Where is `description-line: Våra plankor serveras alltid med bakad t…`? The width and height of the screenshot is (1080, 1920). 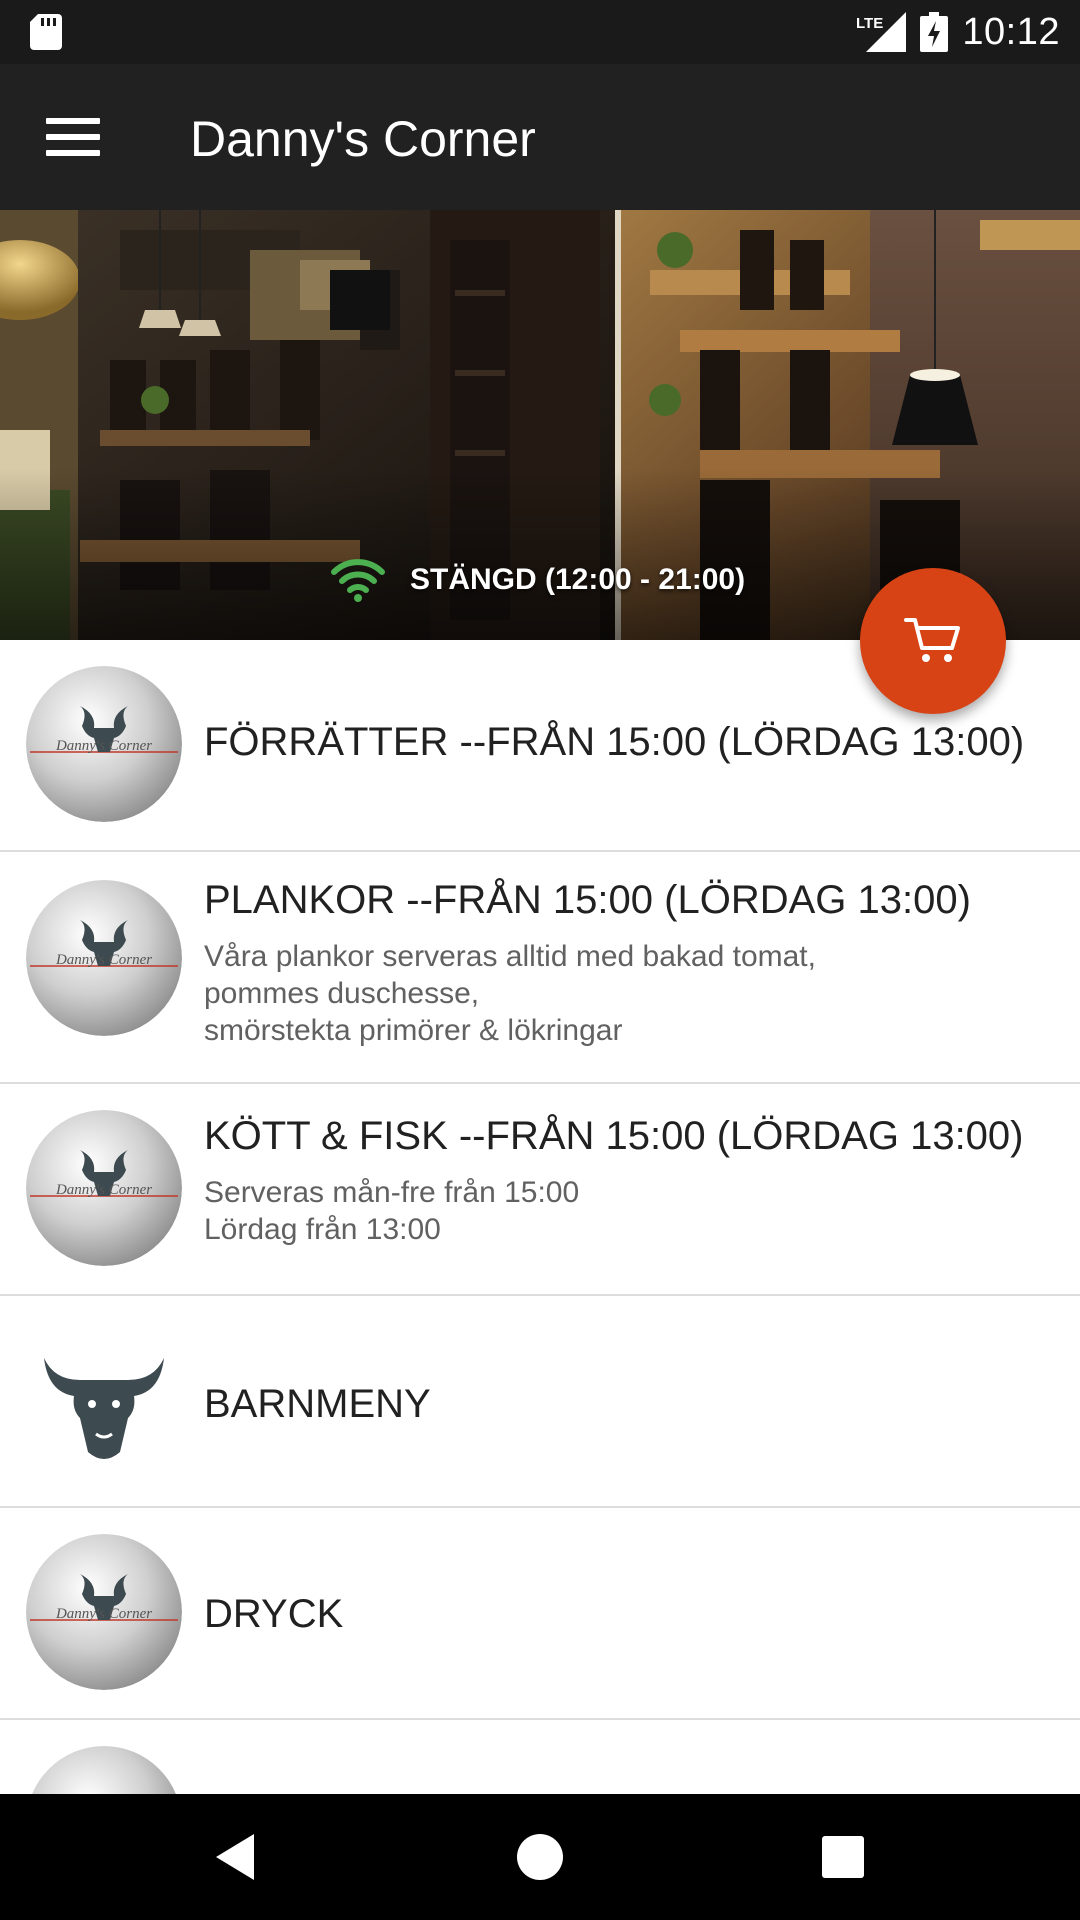 description-line: Våra plankor serveras alltid med bakad t… is located at coordinates (510, 956).